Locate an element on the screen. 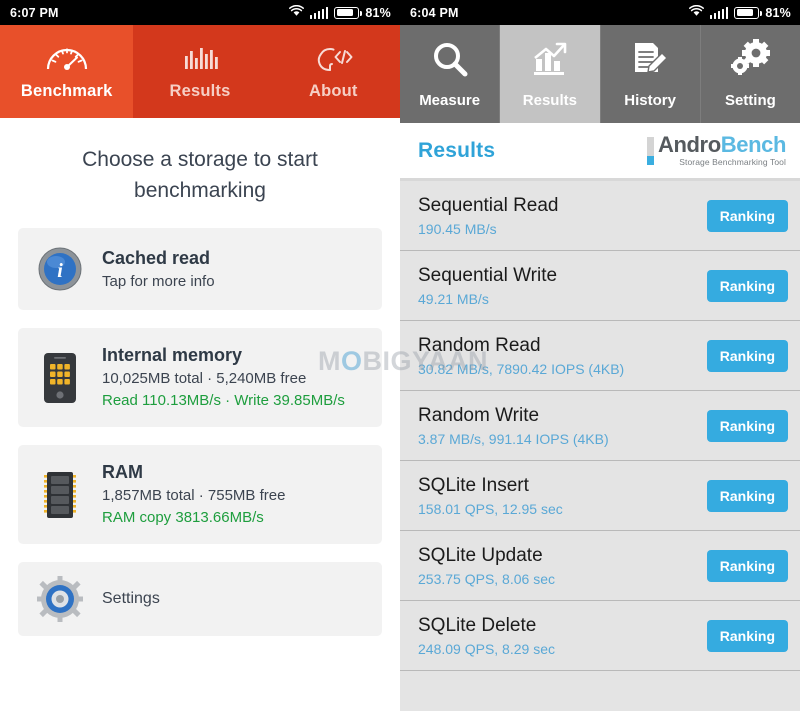  gear-icon is located at coordinates (60, 599).